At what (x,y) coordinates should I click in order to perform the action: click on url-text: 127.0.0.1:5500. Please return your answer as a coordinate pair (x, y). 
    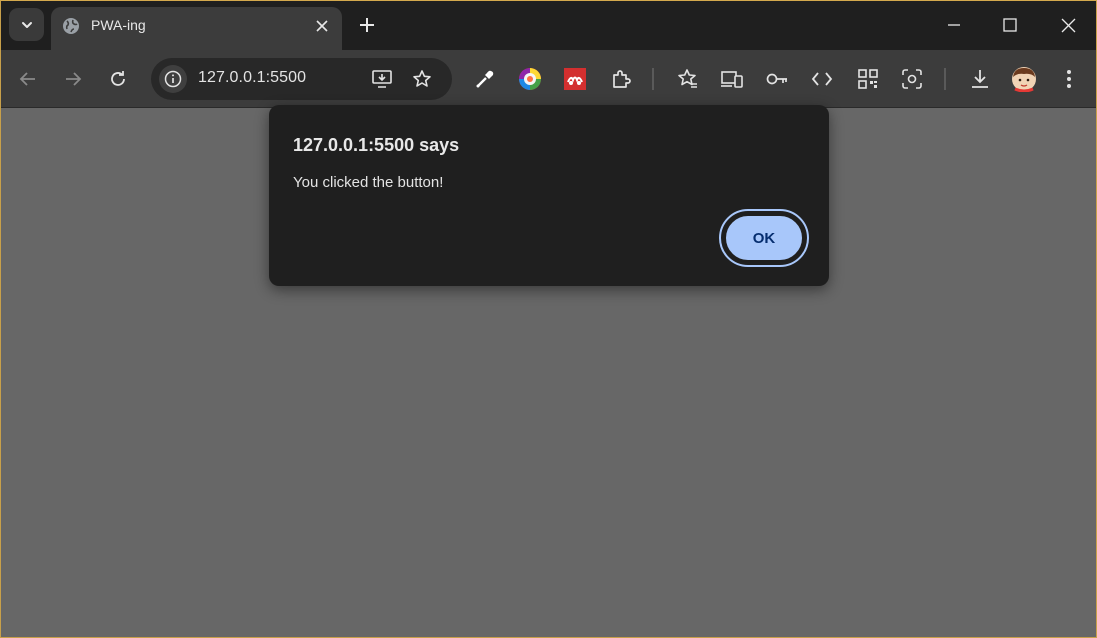
    Looking at the image, I should click on (252, 78).